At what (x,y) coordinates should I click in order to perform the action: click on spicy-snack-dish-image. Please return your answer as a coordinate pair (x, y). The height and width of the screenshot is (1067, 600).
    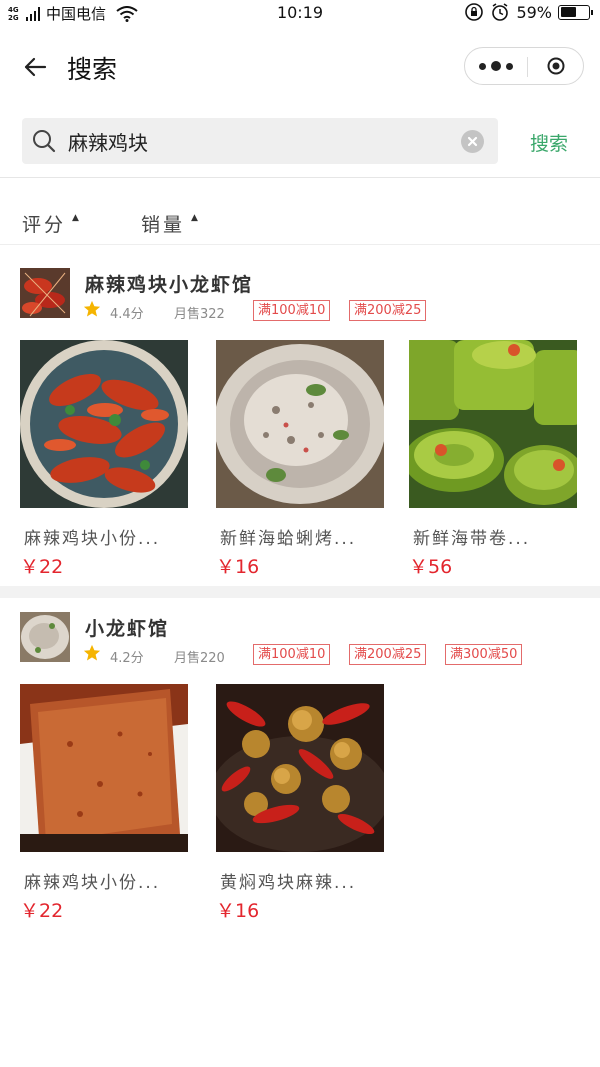
    Looking at the image, I should click on (104, 768).